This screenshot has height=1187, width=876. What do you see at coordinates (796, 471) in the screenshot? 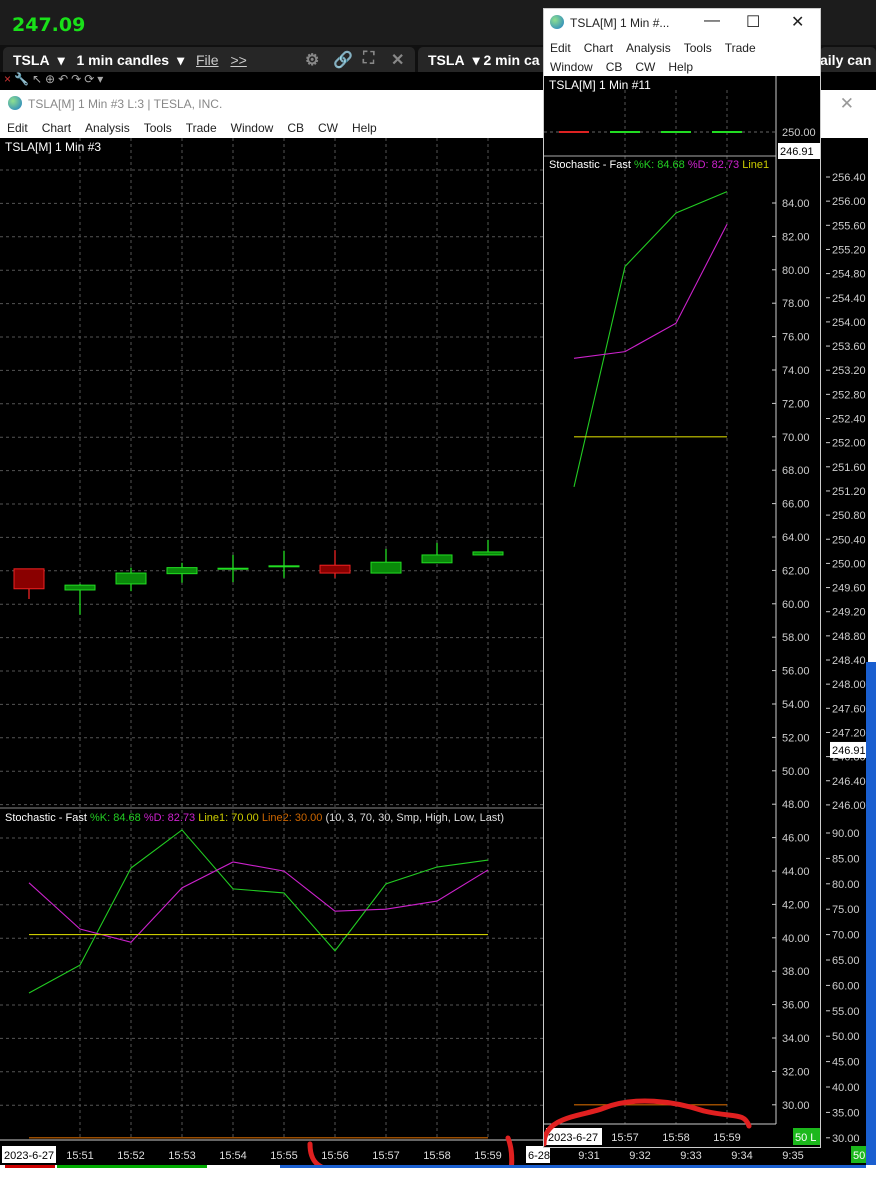
I see `stoch-tick-label: 68.00` at bounding box center [796, 471].